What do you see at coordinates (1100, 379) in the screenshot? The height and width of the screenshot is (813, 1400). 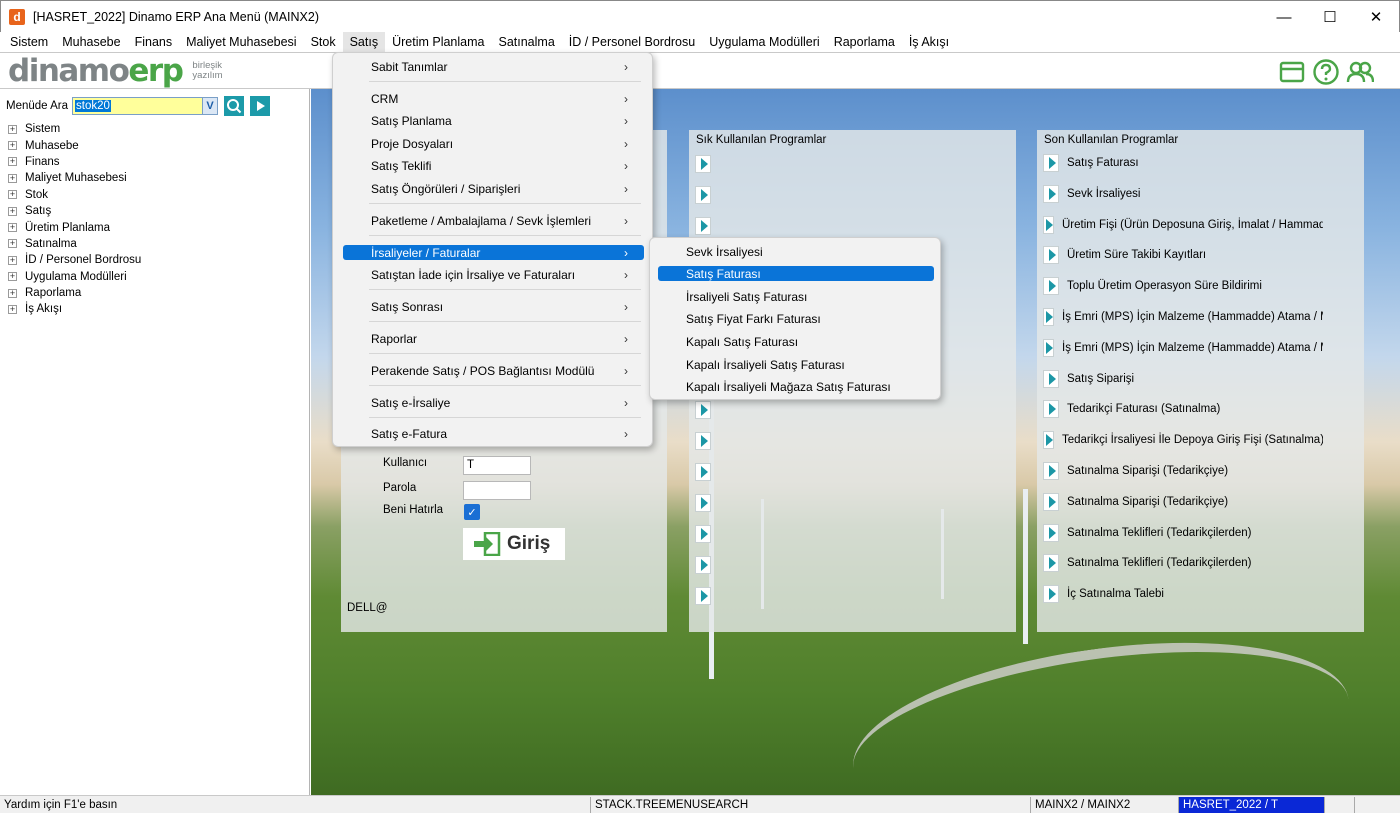 I see `recent-item-label: Satış Siparişi` at bounding box center [1100, 379].